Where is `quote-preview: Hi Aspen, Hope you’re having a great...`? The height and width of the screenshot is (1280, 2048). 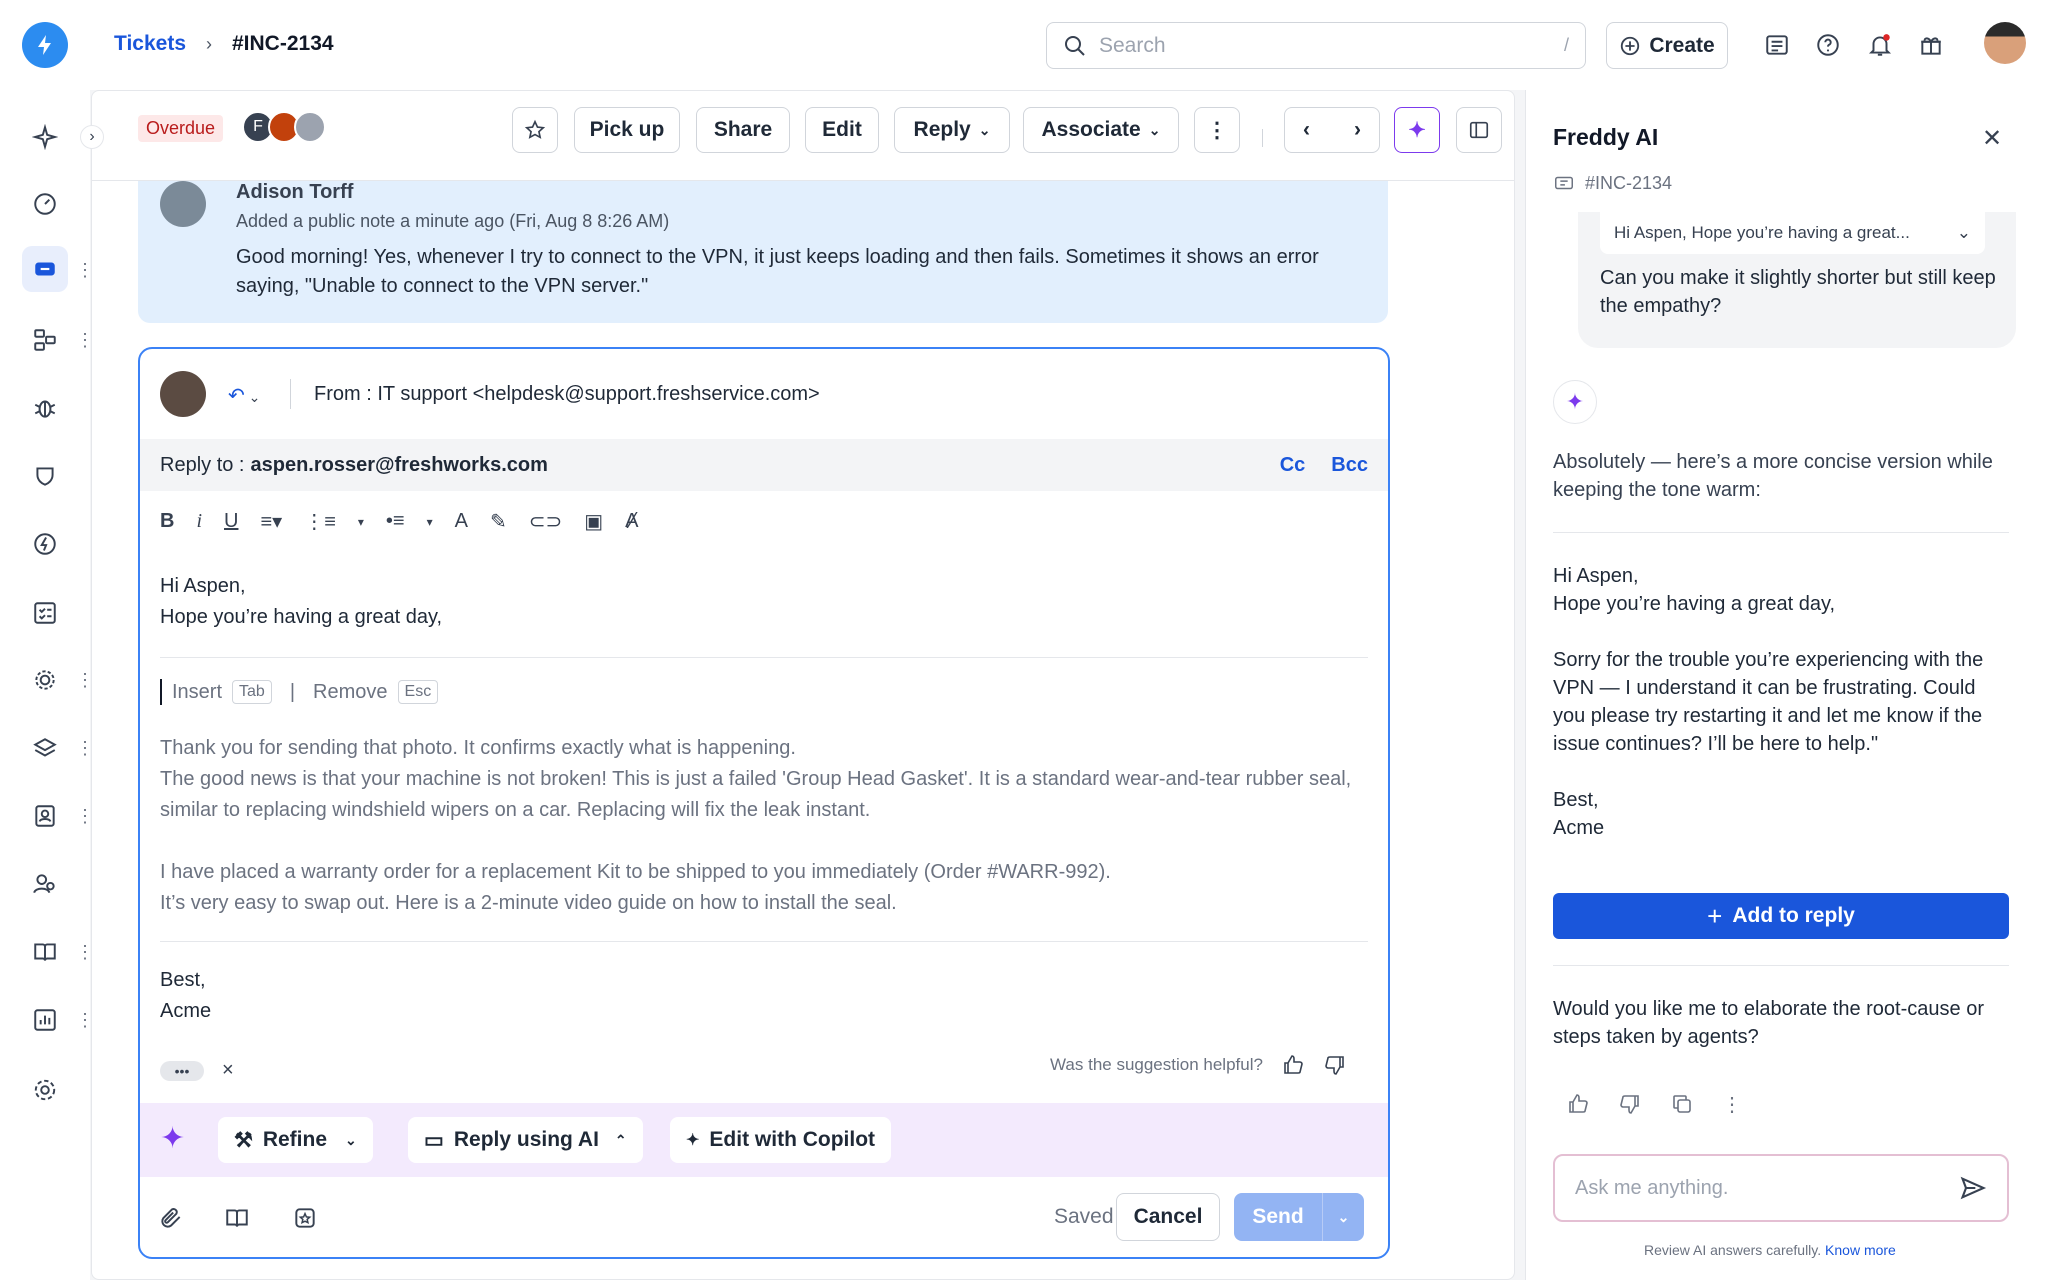 quote-preview: Hi Aspen, Hope you’re having a great... is located at coordinates (1762, 232).